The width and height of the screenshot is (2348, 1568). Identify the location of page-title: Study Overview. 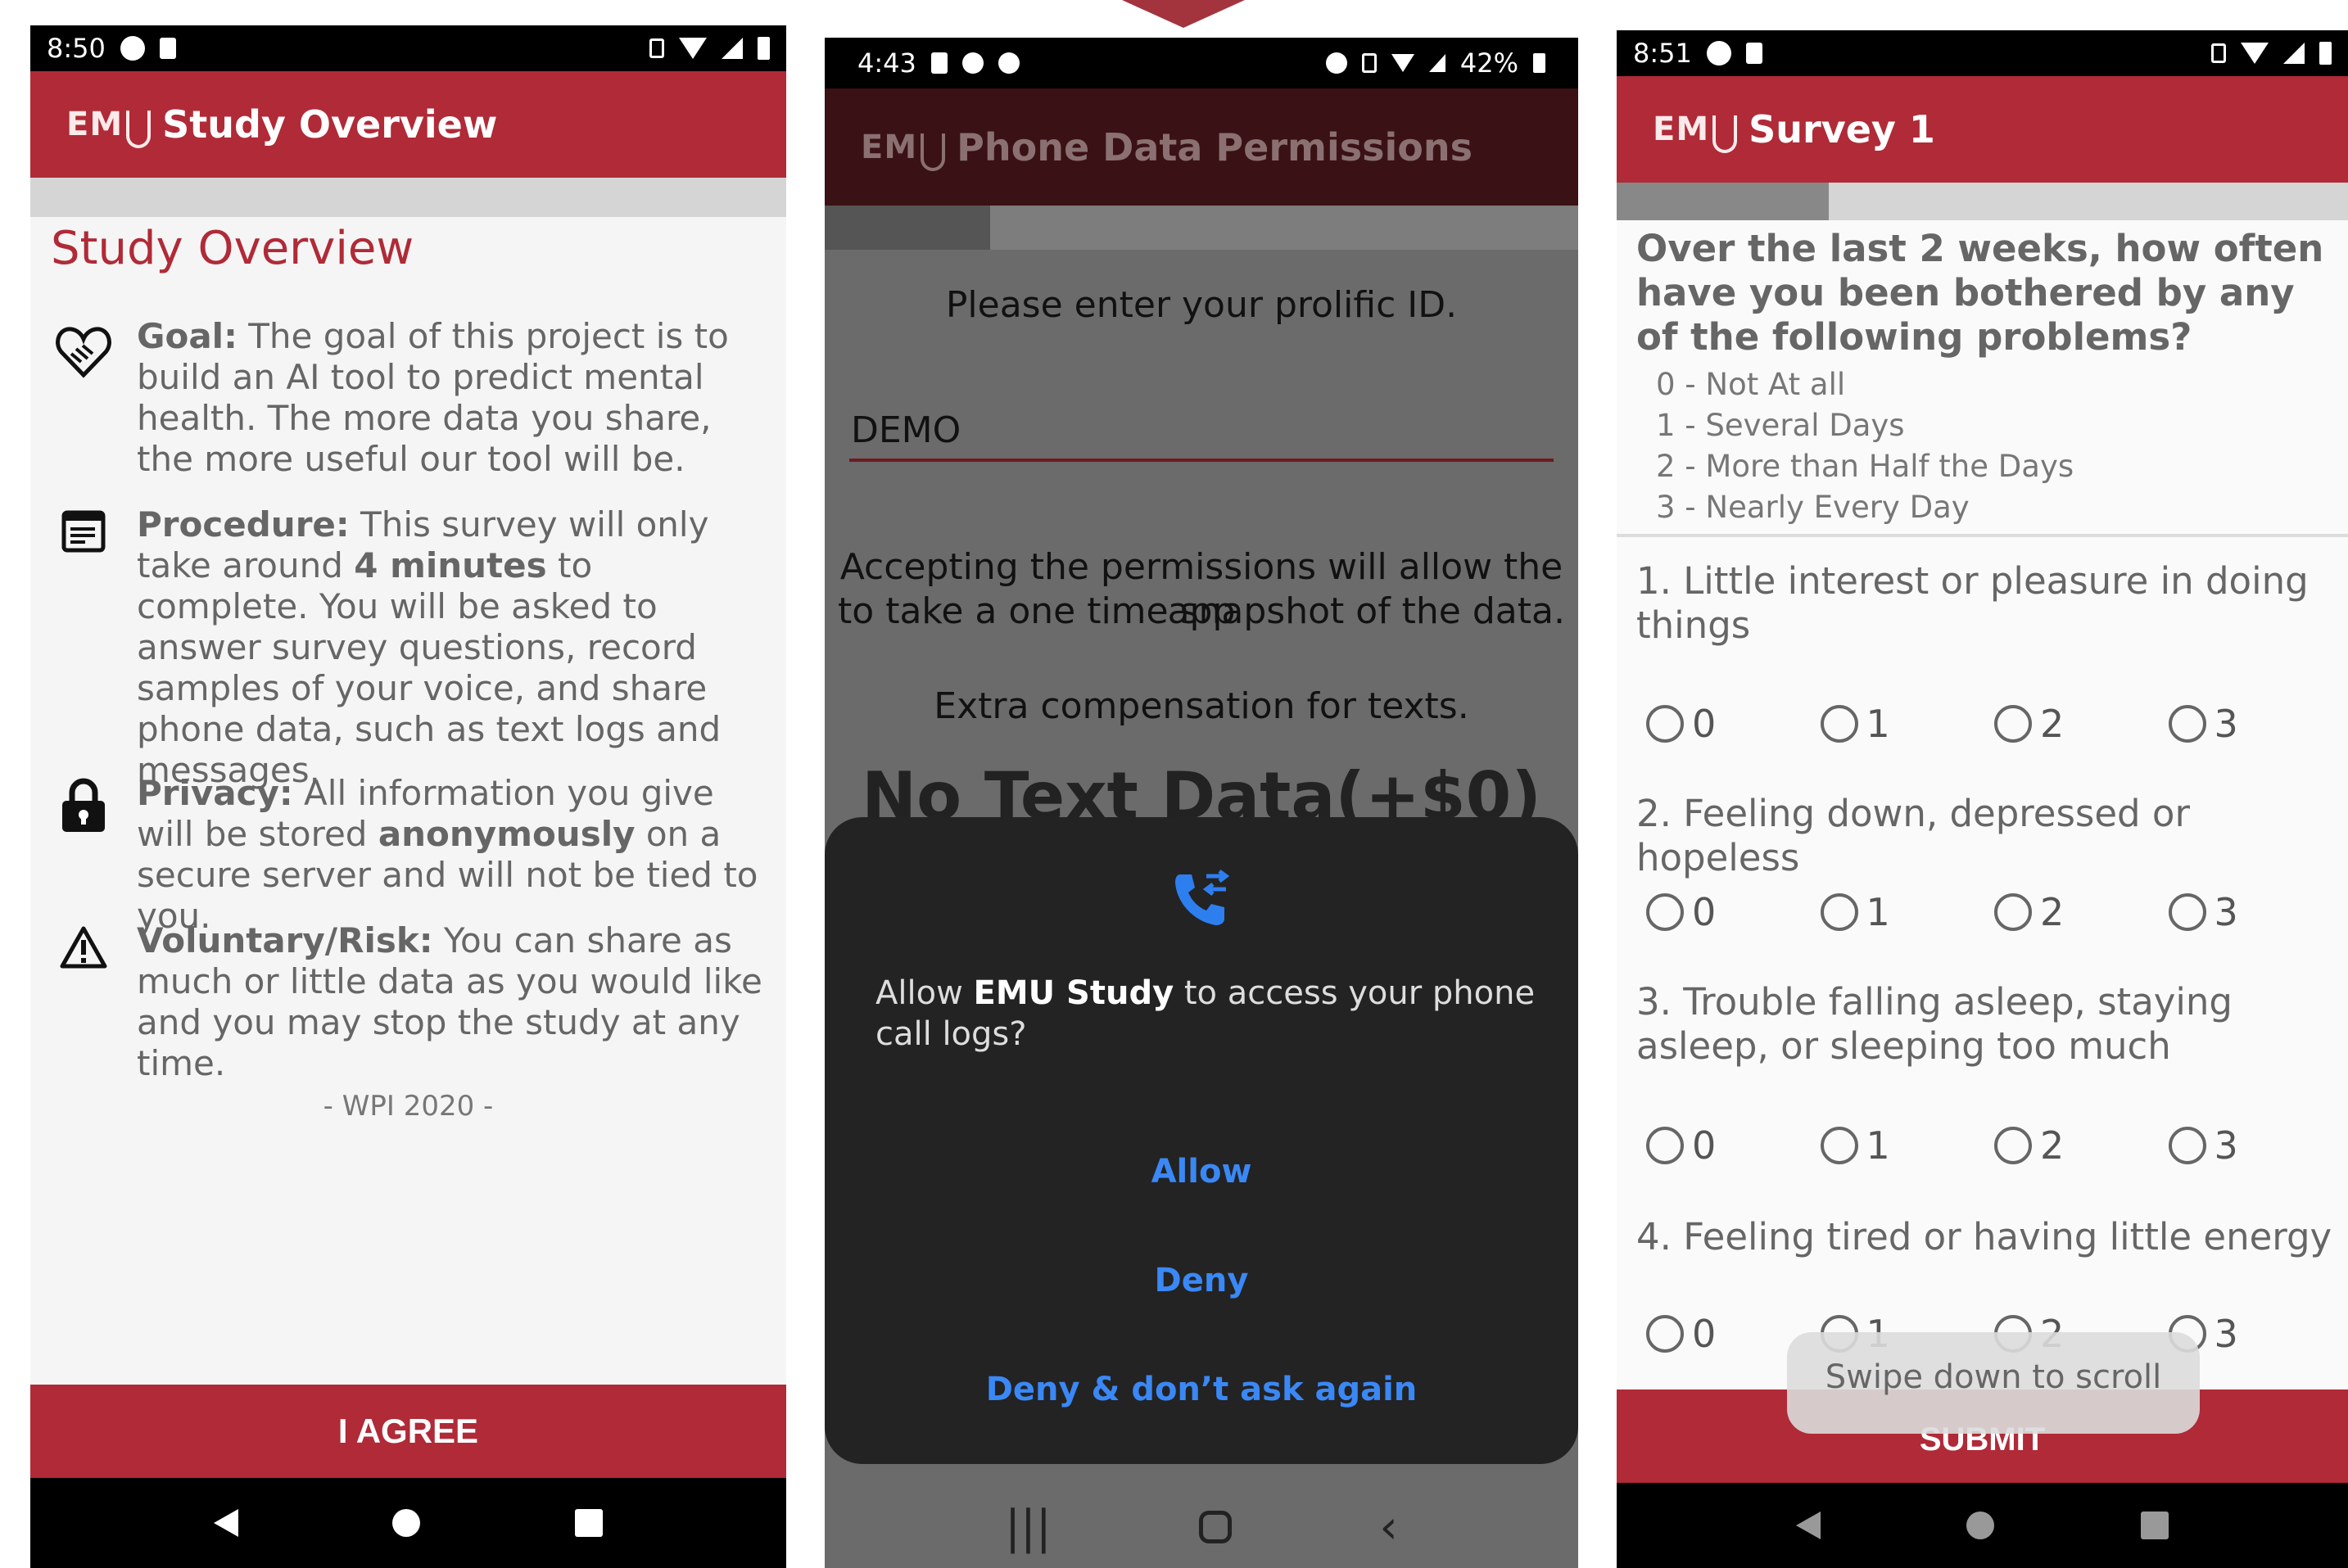
(232, 249).